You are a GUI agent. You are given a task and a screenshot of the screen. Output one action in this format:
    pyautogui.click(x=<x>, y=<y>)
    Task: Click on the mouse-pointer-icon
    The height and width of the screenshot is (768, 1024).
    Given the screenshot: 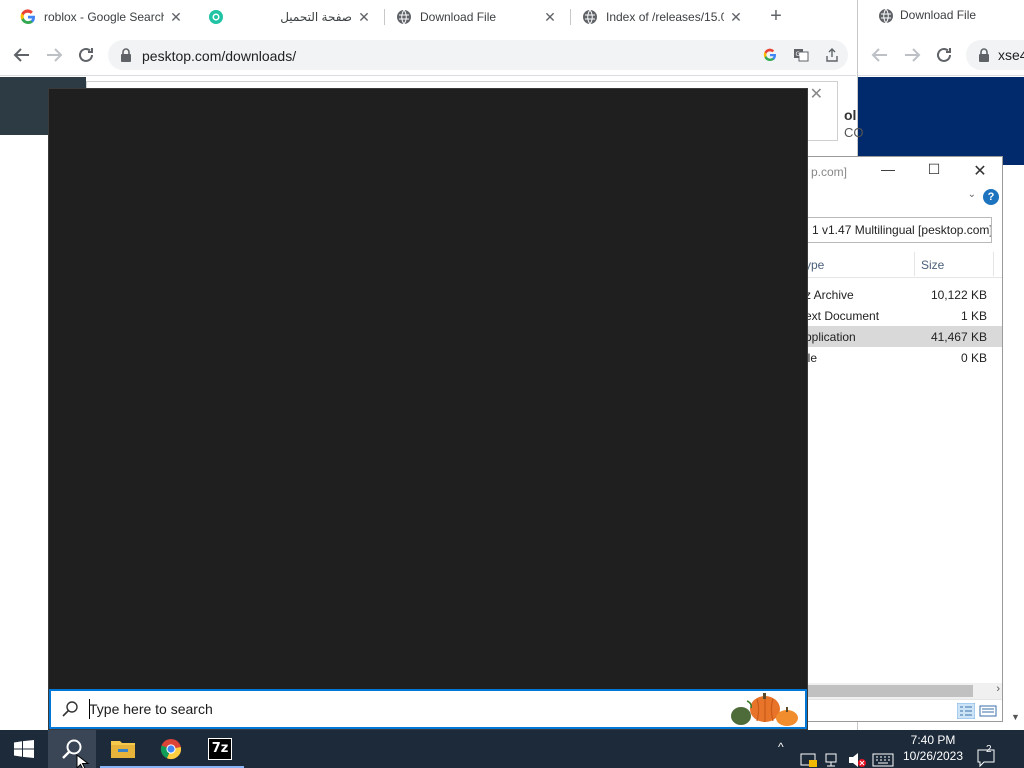 What is the action you would take?
    pyautogui.click(x=83, y=761)
    